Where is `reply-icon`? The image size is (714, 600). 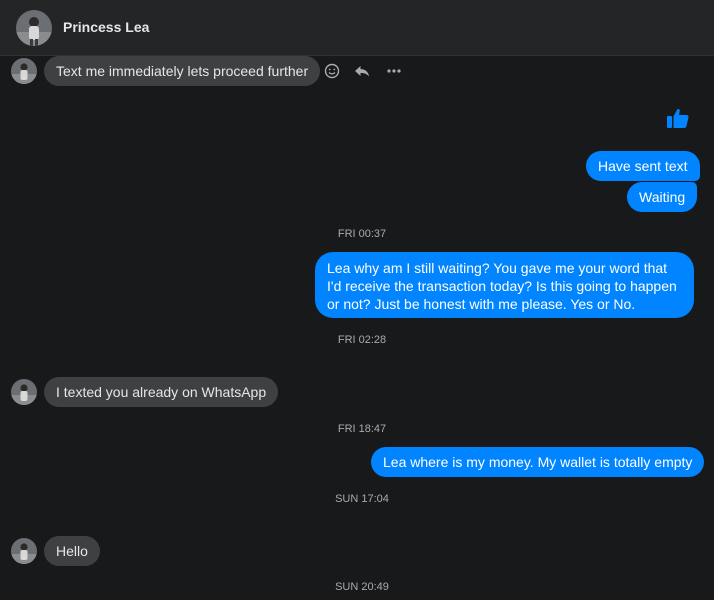
reply-icon is located at coordinates (362, 71).